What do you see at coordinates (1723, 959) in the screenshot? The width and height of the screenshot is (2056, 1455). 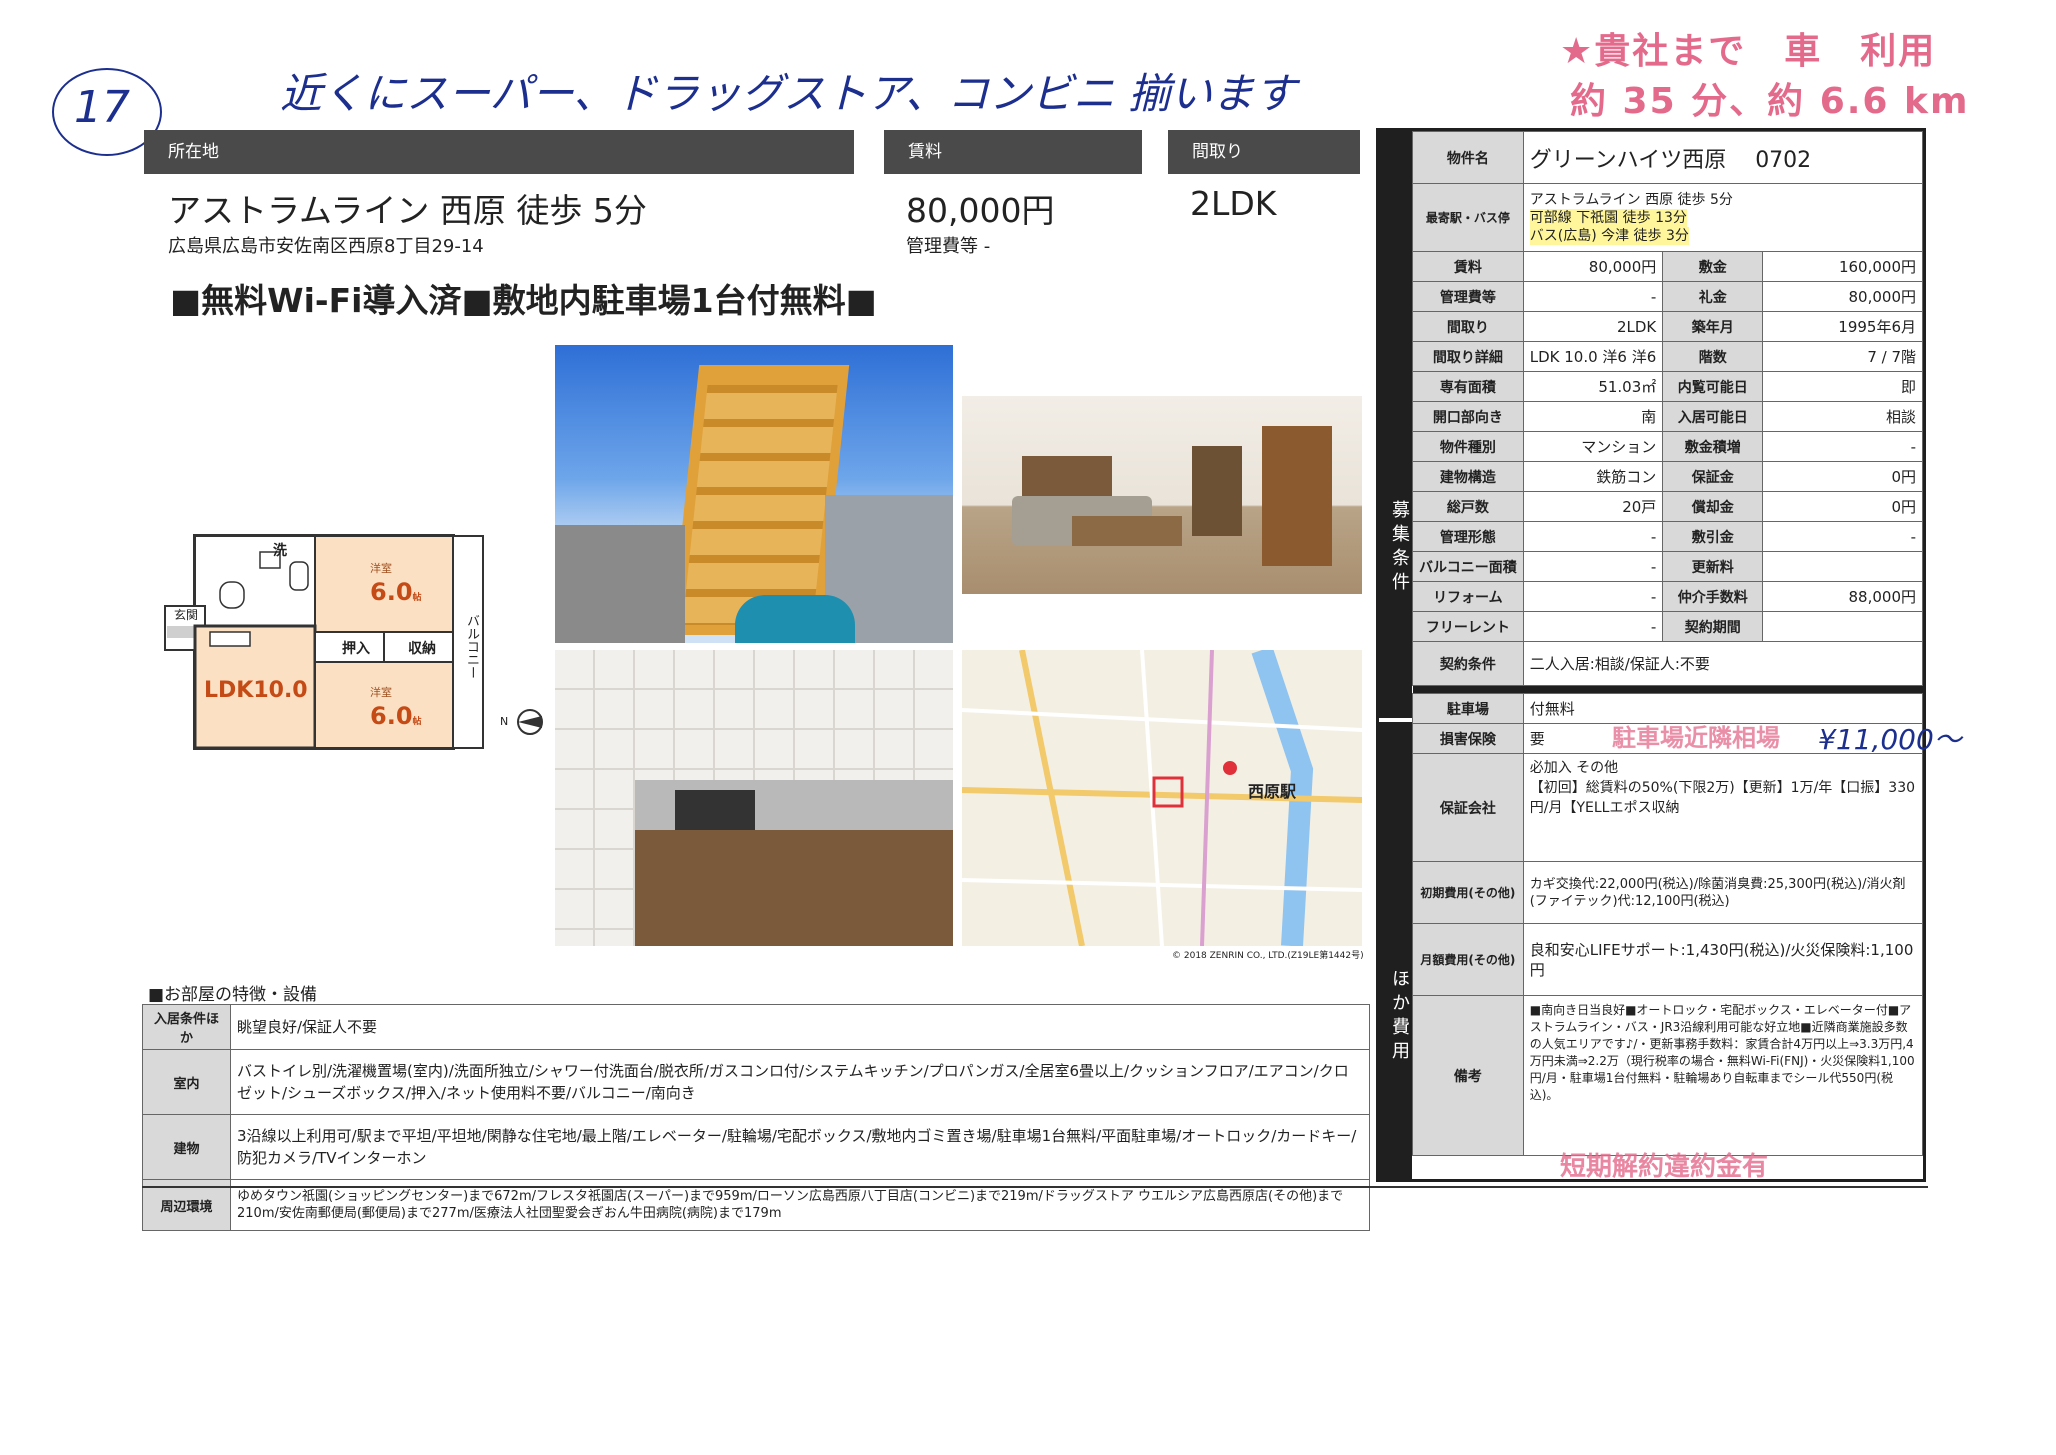 I see `monthly-cost-value: 良和安心LIFEサポート:1,430円(税込)/火災保険料:1,100円` at bounding box center [1723, 959].